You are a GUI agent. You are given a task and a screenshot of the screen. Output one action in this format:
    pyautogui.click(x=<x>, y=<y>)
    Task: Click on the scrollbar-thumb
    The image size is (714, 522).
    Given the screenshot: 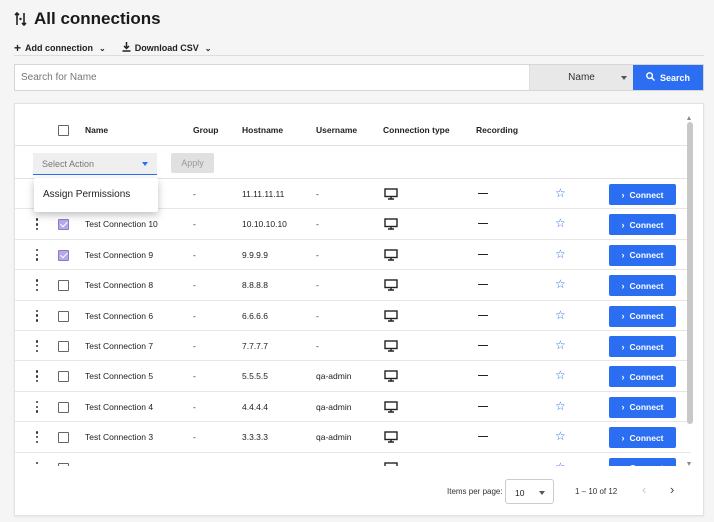 What is the action you would take?
    pyautogui.click(x=689, y=273)
    